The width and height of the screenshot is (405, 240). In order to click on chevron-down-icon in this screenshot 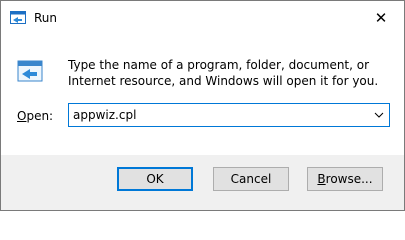, I will do `click(379, 115)`.